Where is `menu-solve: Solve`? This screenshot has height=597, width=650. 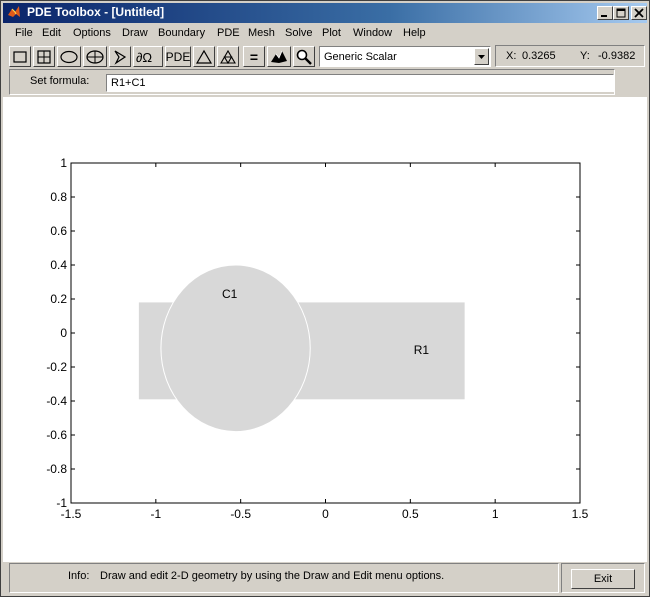 menu-solve: Solve is located at coordinates (299, 33).